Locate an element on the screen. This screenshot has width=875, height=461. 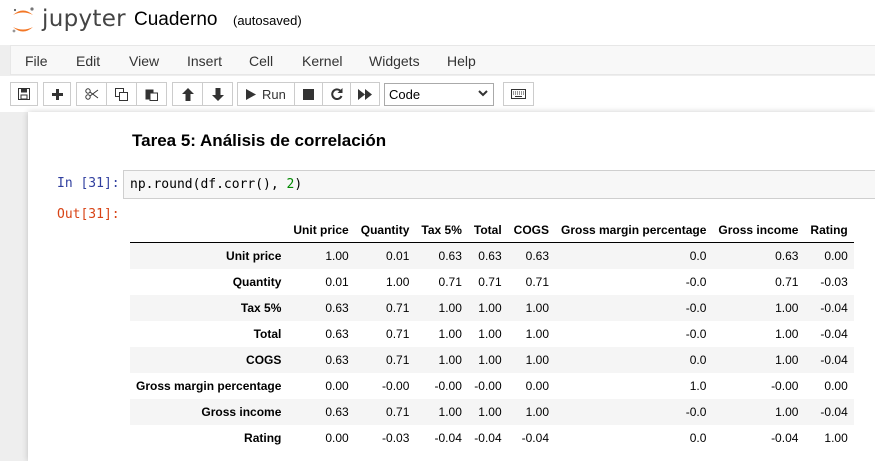
move-down-button is located at coordinates (217, 94).